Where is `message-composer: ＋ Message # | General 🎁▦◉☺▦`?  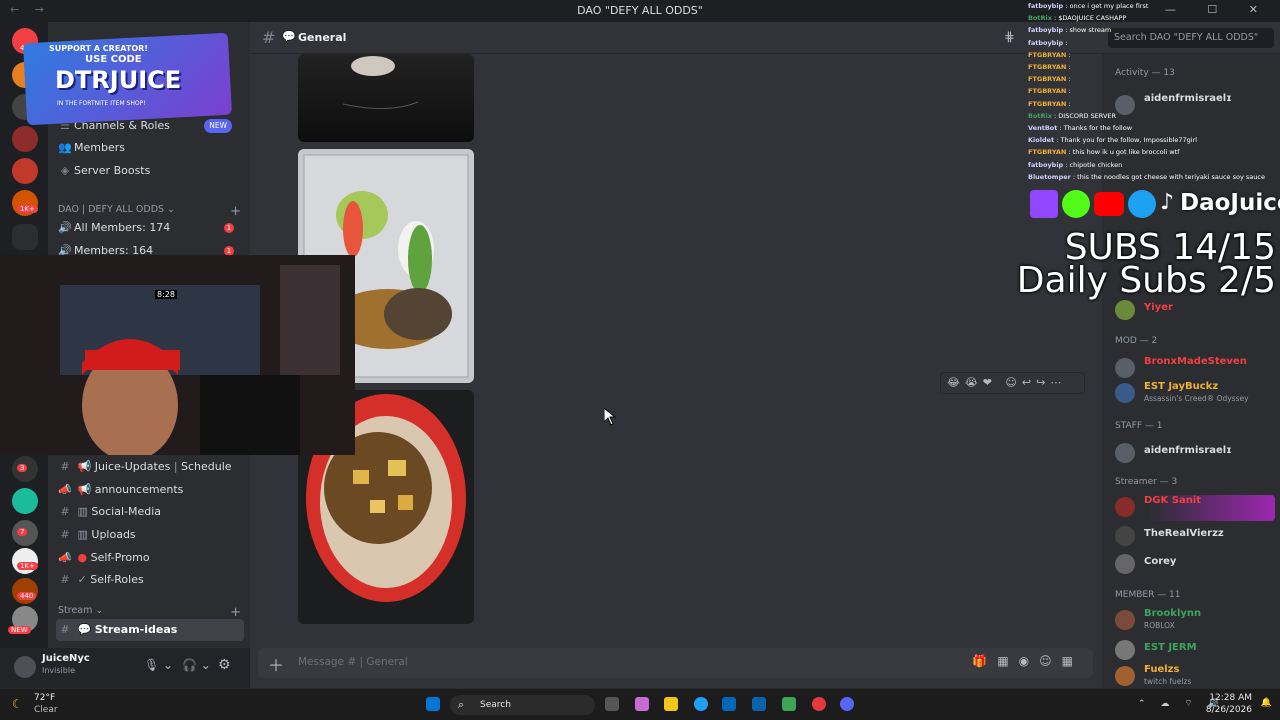 message-composer: ＋ Message # | General 🎁▦◉☺▦ is located at coordinates (675, 663).